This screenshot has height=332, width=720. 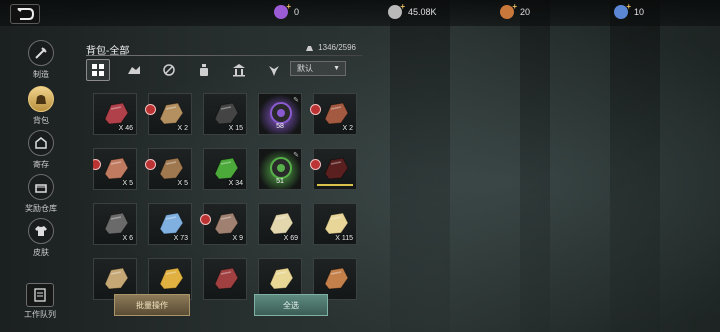 I want to click on sidebar: 制造 背包 寄存 奖励仓库 皮肤 工作队列, so click(x=40, y=181).